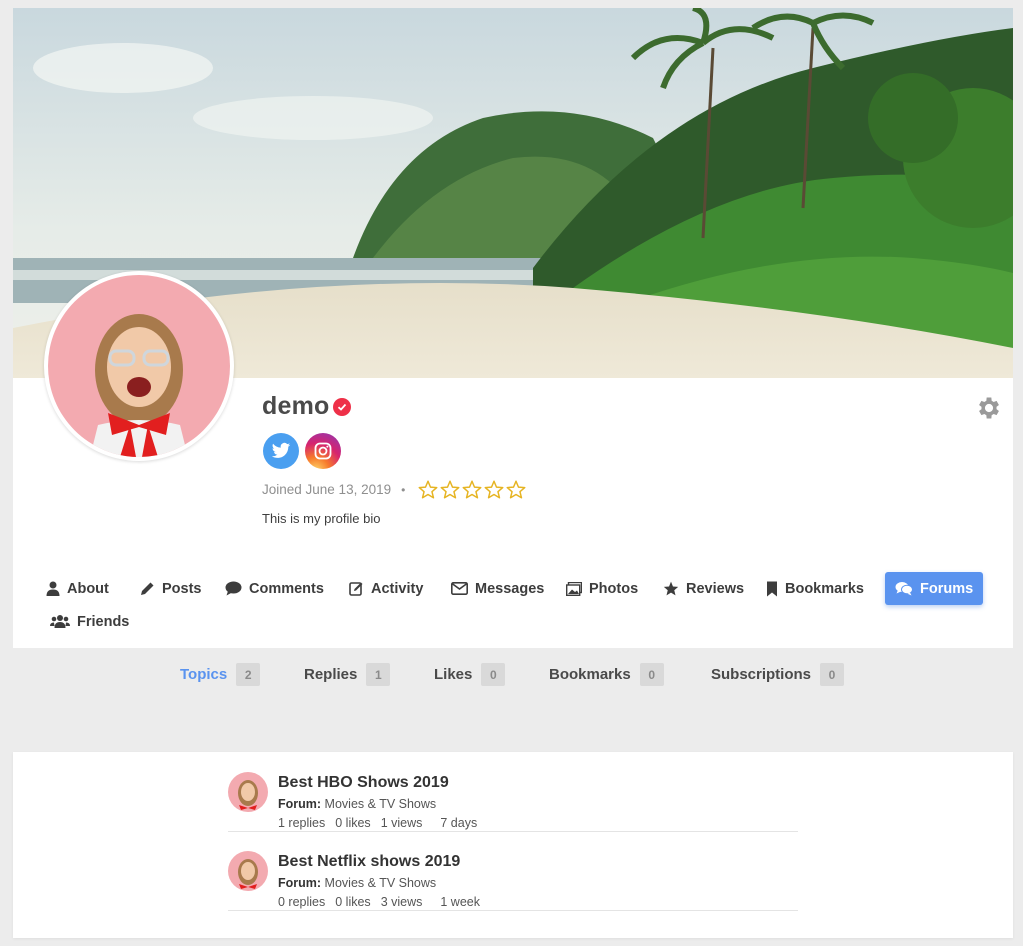 The image size is (1023, 946). Describe the element at coordinates (356, 588) in the screenshot. I see `edit-icon` at that location.